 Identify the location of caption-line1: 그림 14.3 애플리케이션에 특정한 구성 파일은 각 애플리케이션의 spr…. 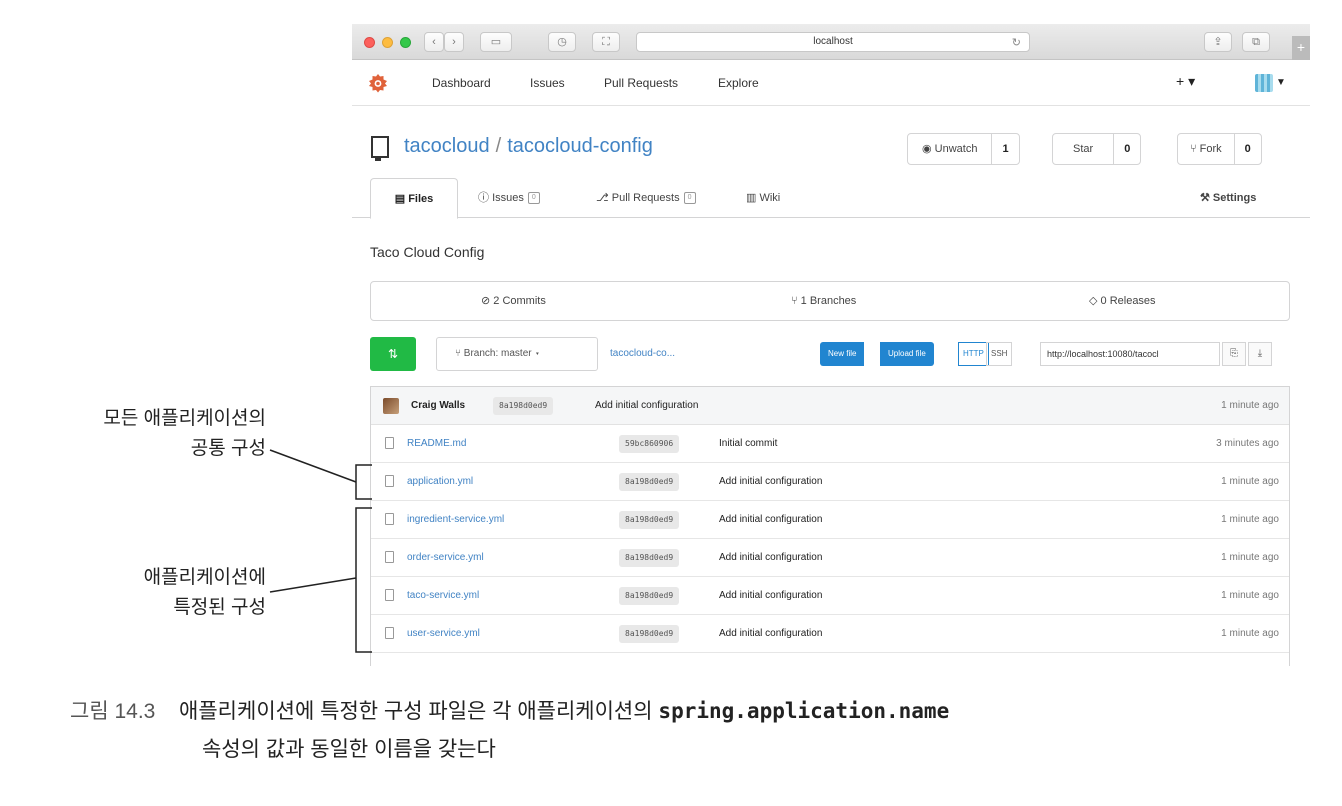
(509, 711).